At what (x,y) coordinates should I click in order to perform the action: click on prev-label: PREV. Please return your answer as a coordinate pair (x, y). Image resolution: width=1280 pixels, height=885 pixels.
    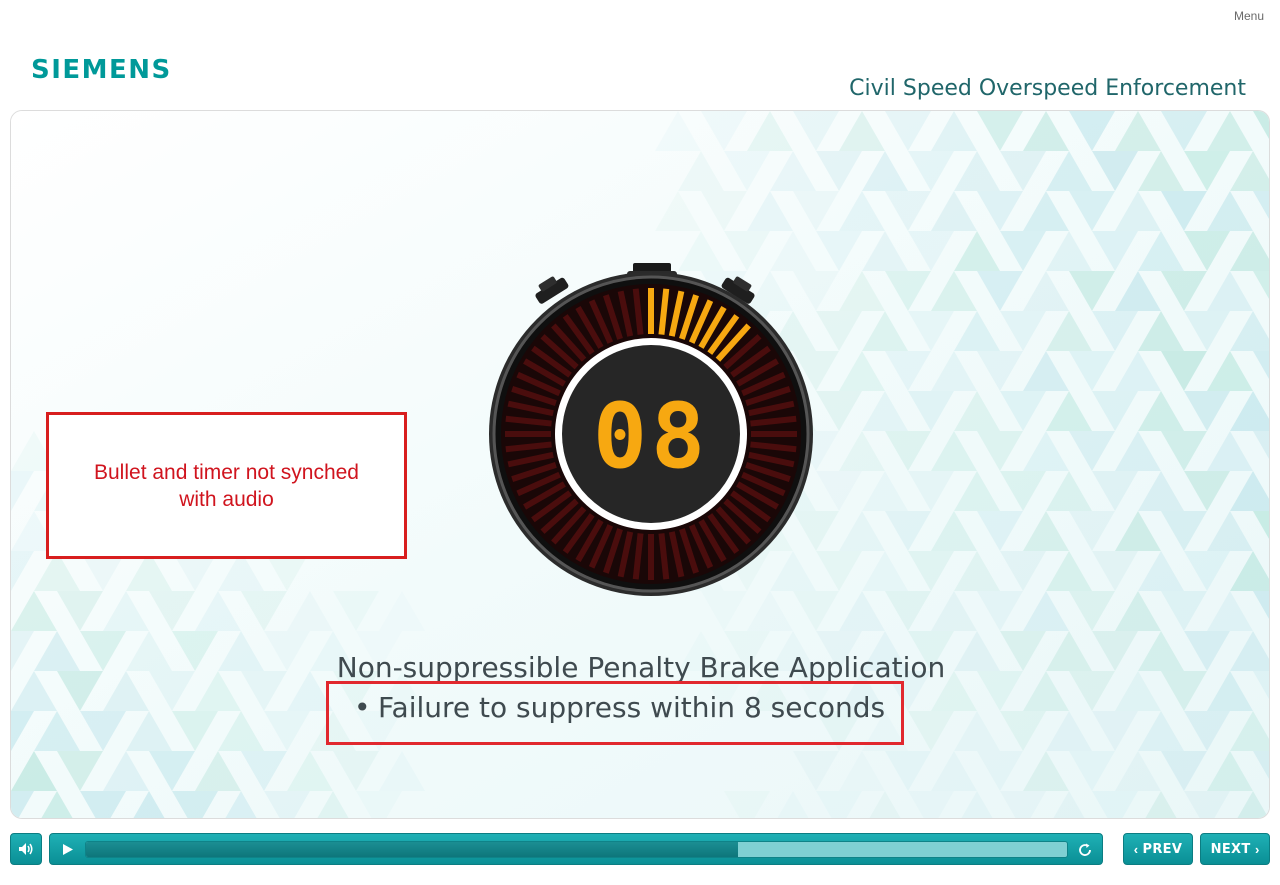
    Looking at the image, I should click on (1162, 849).